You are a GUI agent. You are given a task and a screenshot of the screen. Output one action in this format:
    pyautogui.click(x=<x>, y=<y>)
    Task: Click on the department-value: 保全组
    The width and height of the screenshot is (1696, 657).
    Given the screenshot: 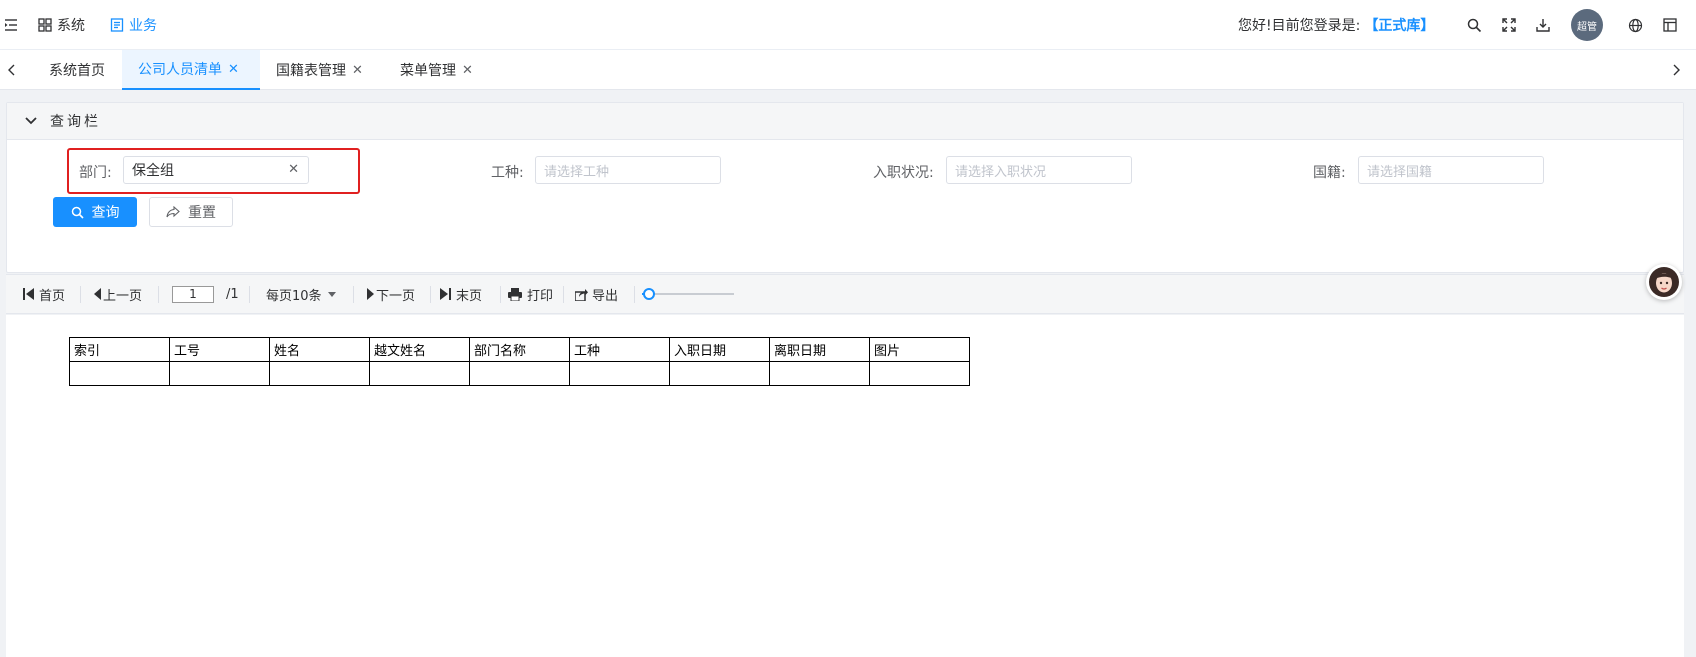 What is the action you would take?
    pyautogui.click(x=153, y=171)
    